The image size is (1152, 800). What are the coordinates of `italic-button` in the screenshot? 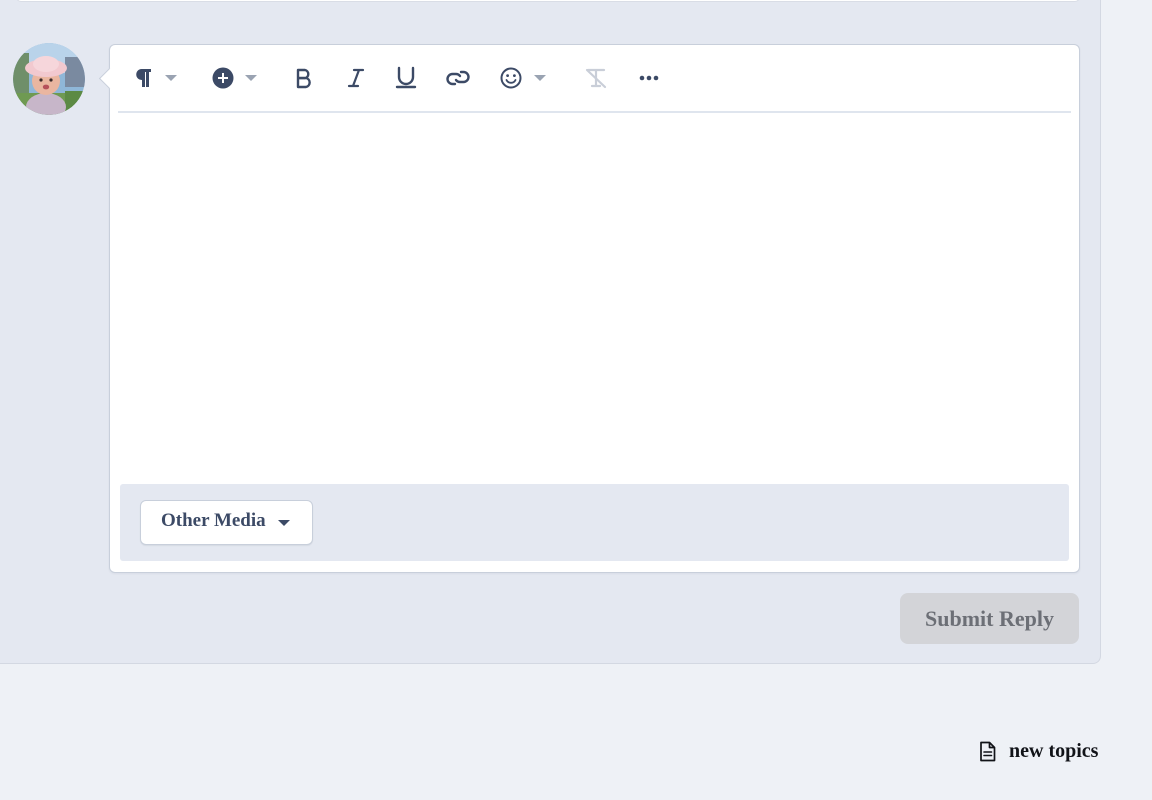 It's located at (356, 78).